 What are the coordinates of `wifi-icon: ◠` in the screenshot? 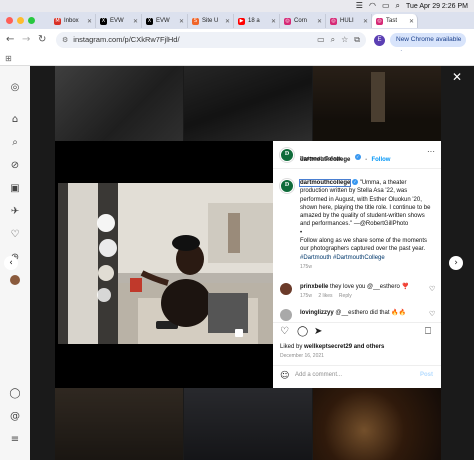 It's located at (372, 6).